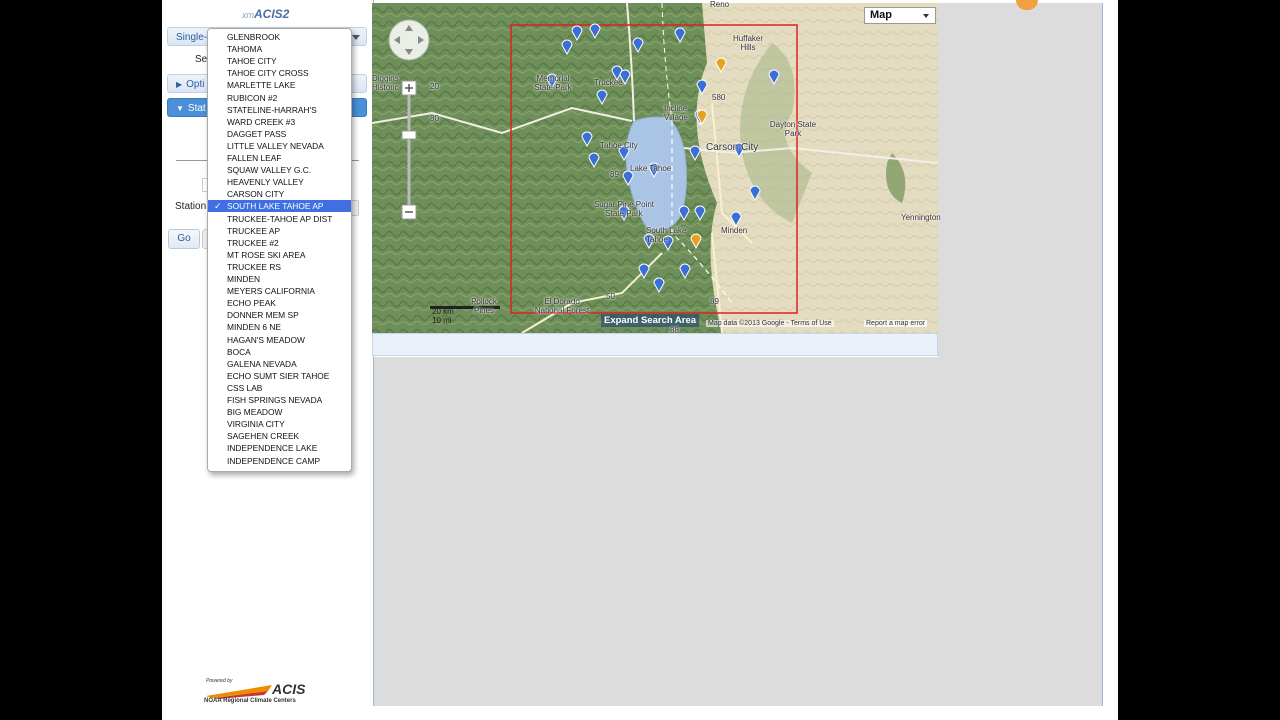  I want to click on dropdown-option: HEAVENLY VALLEY, so click(279, 182).